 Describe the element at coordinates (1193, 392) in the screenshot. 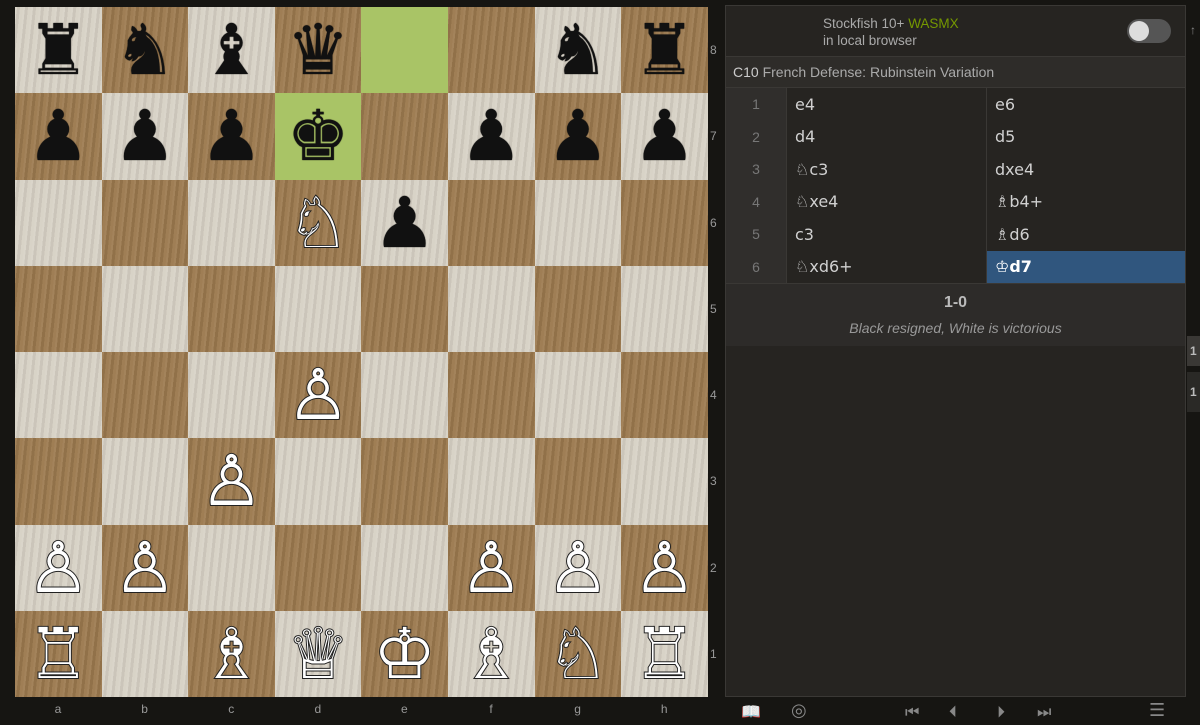

I see `sliver-tab-2: 1` at that location.